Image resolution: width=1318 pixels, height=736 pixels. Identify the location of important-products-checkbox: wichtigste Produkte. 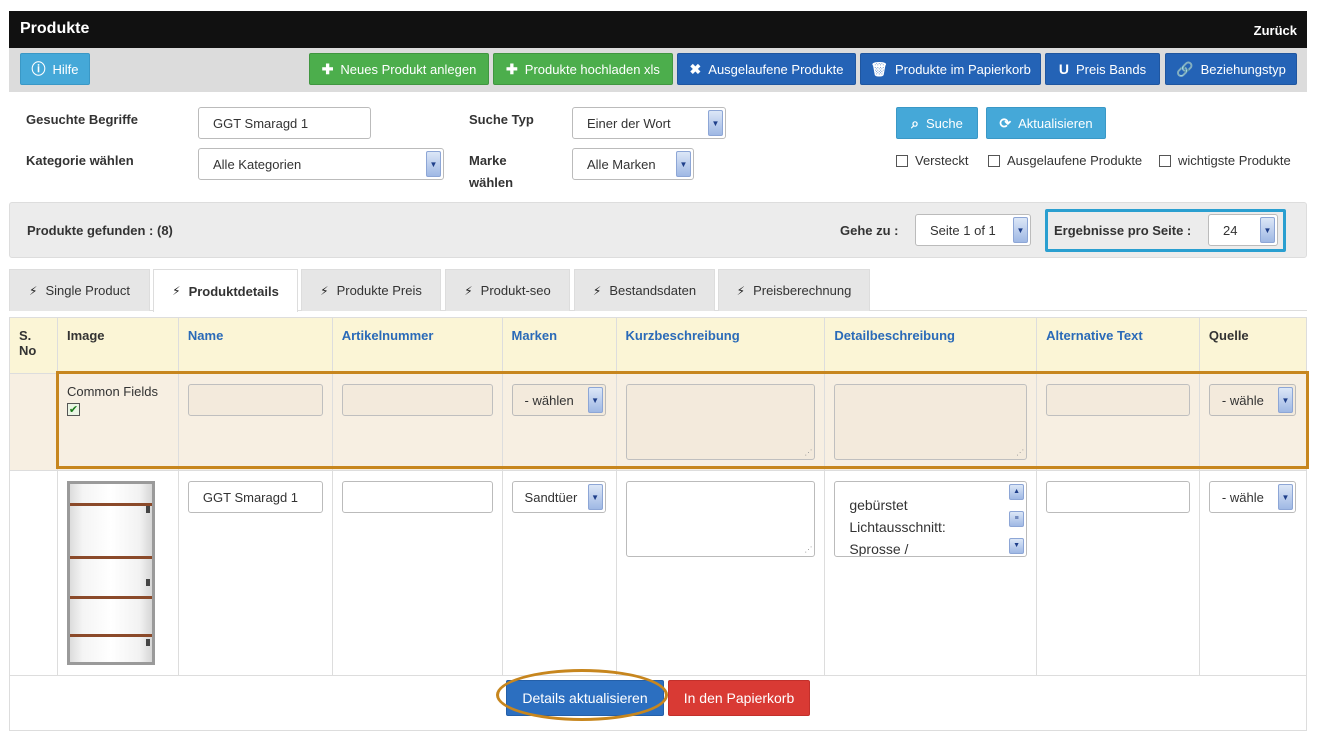
(1225, 160).